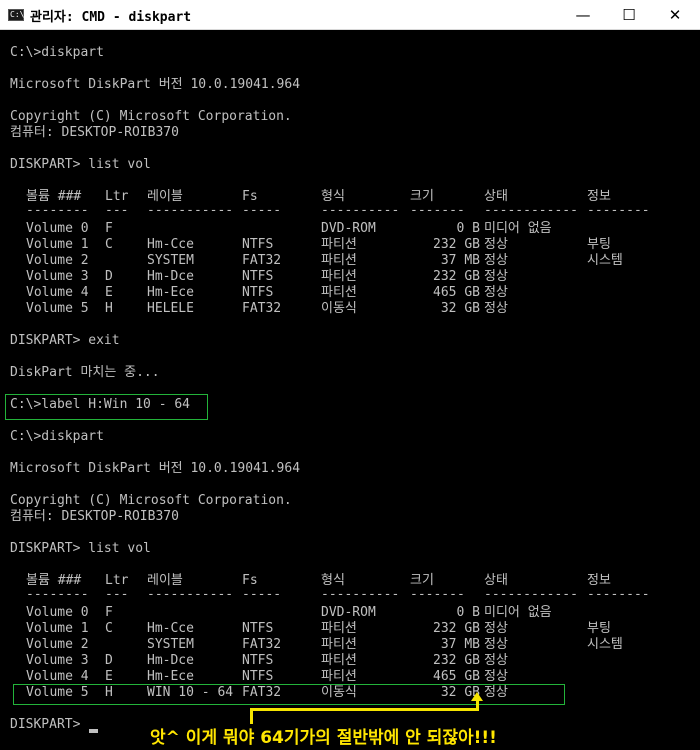 This screenshot has height=750, width=700. I want to click on cell-ltr: D, so click(109, 276).